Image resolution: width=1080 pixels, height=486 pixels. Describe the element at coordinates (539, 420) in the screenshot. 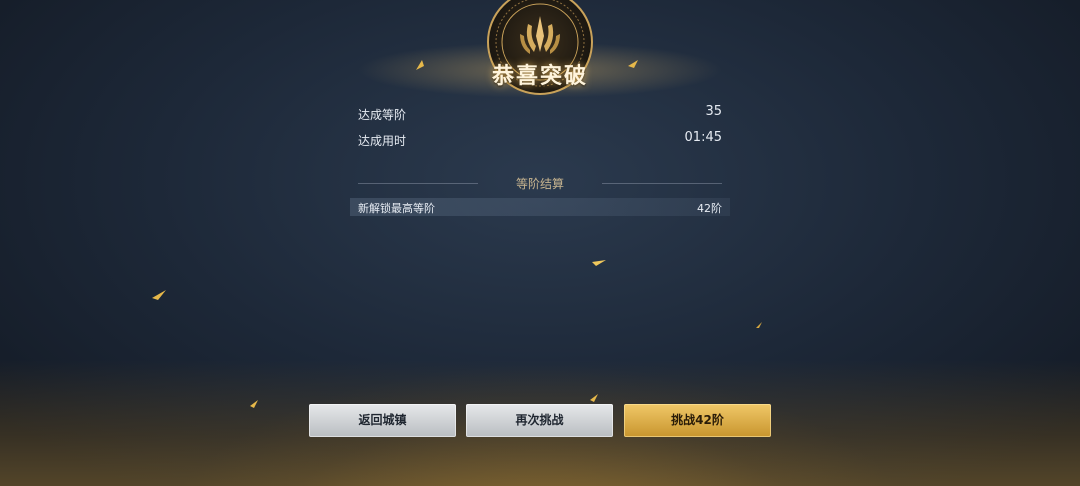

I see `retry-button: 再次挑战` at that location.